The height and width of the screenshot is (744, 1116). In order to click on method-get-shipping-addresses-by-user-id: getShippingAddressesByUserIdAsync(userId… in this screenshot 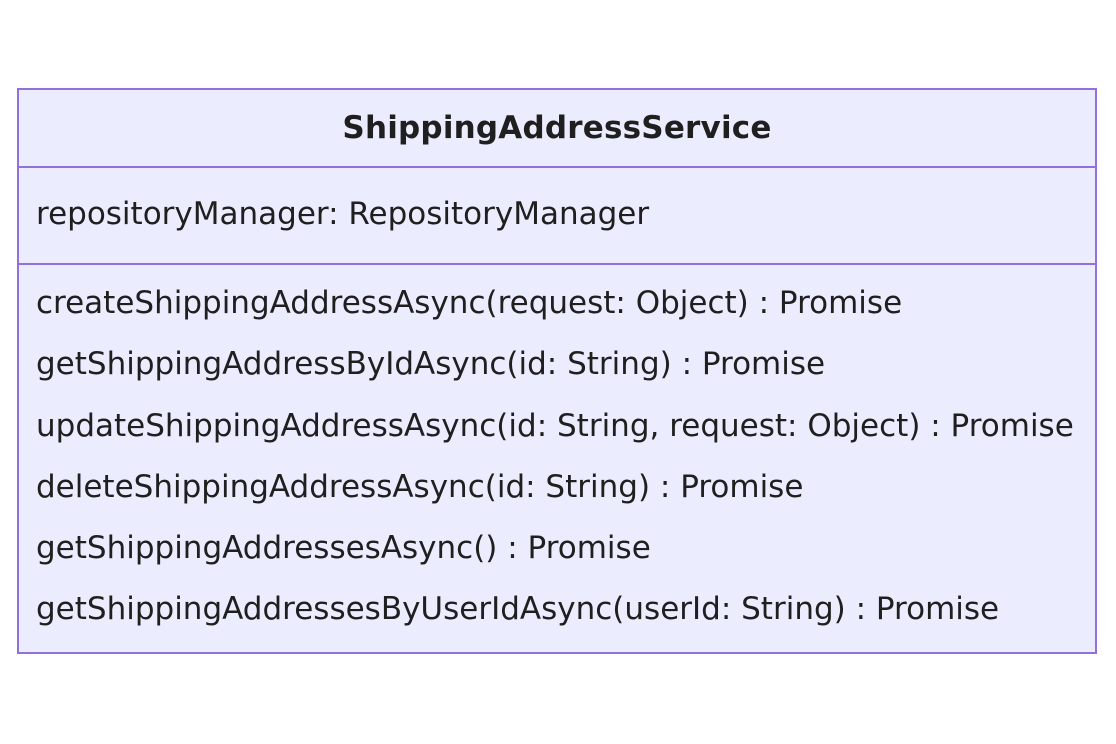, I will do `click(518, 609)`.